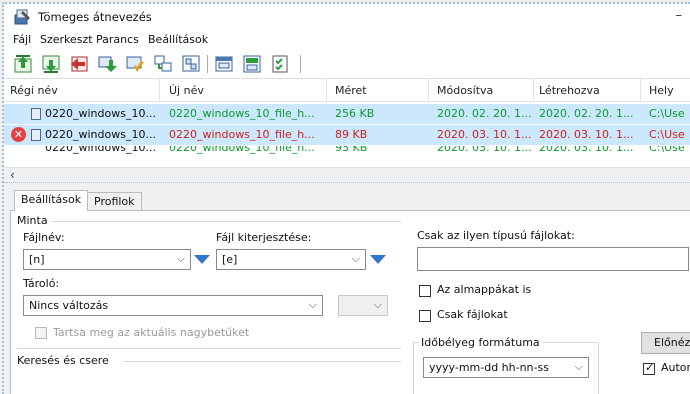  I want to click on auto-checkbox: ✓, so click(649, 368).